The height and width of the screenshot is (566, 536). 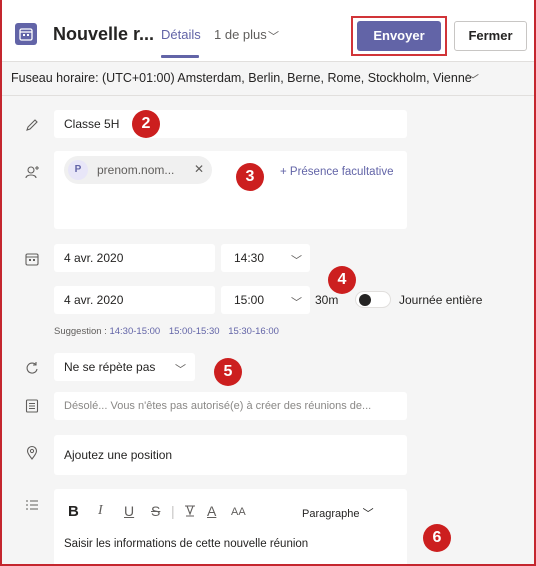 What do you see at coordinates (327, 300) in the screenshot?
I see `duration-label: 30m` at bounding box center [327, 300].